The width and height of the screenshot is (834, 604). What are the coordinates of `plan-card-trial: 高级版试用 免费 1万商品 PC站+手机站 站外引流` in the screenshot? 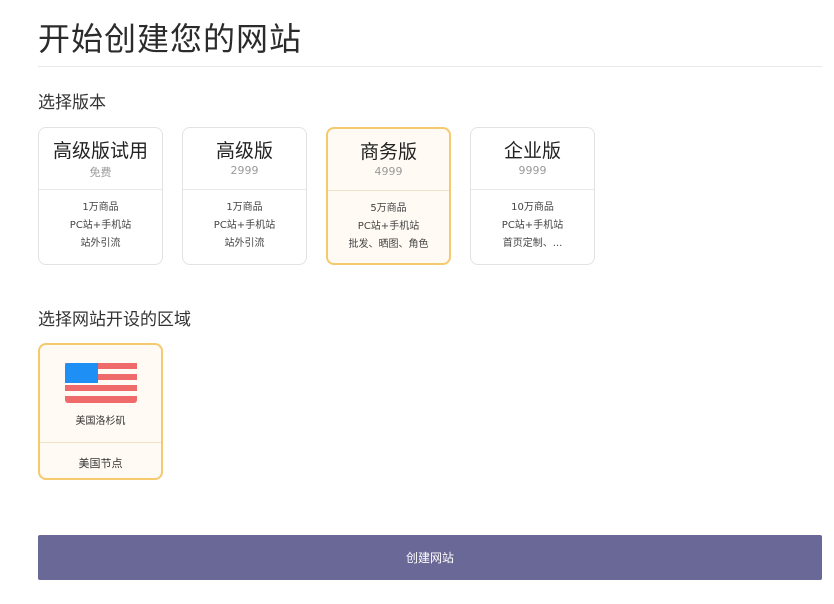 It's located at (100, 196).